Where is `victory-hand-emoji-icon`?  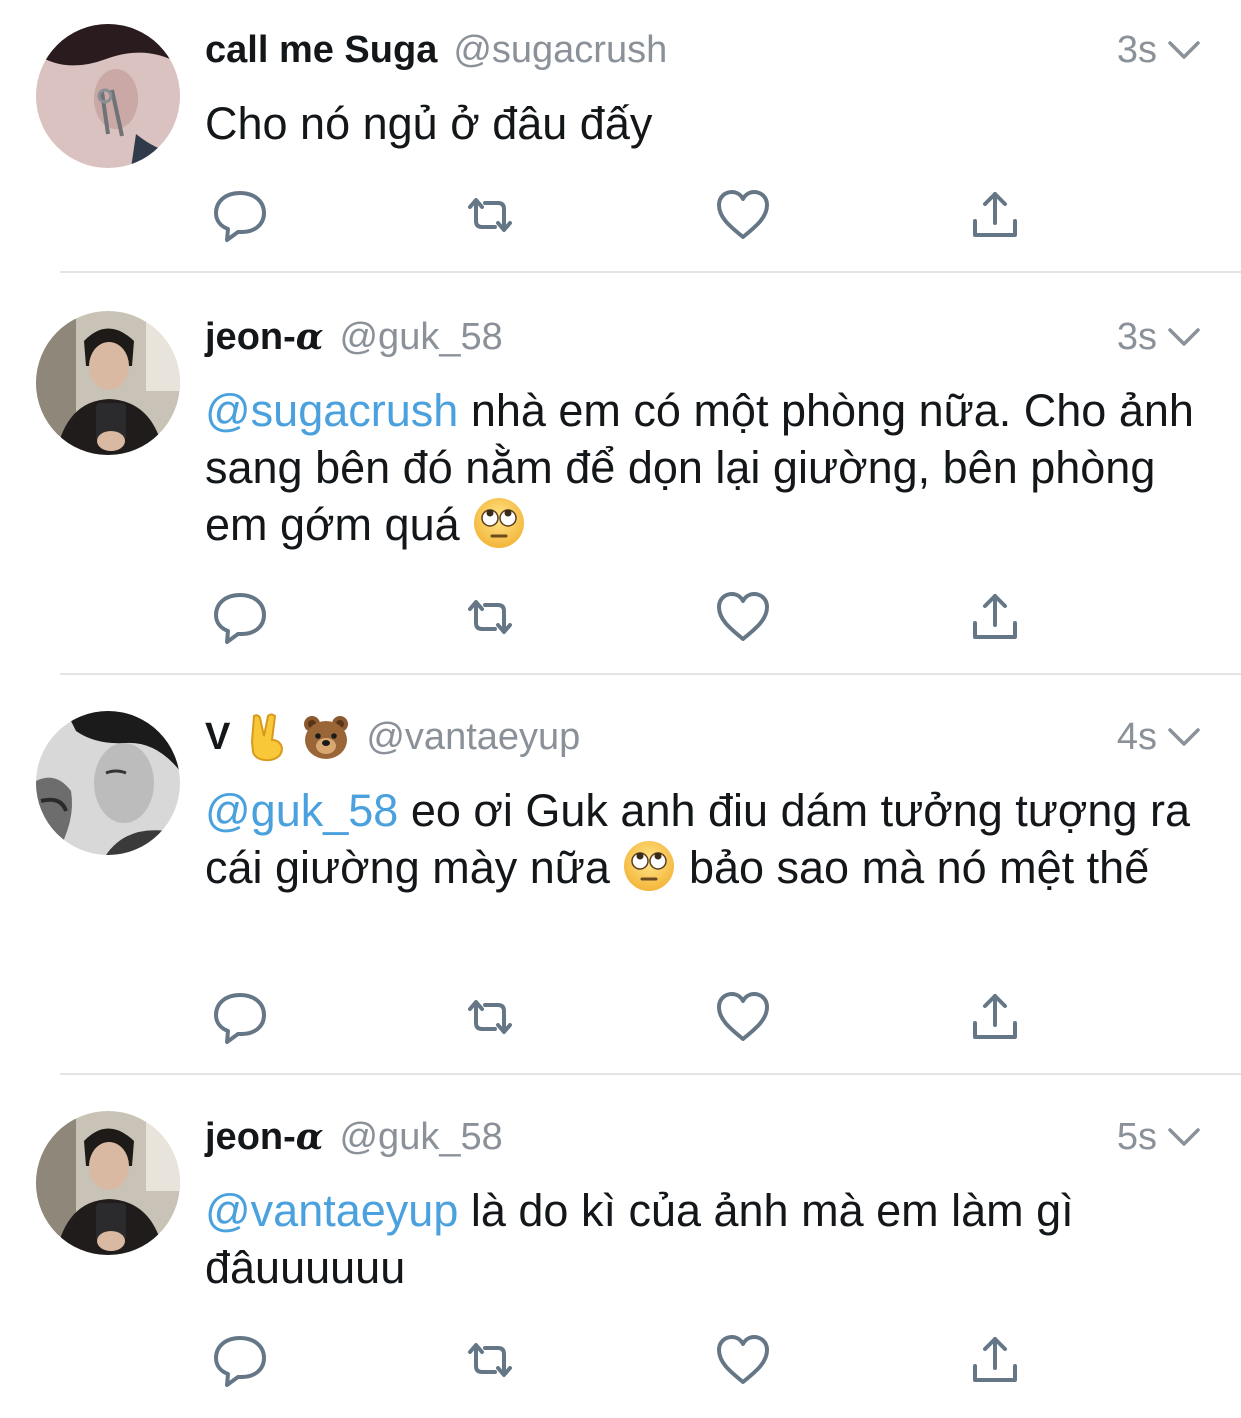
victory-hand-emoji-icon is located at coordinates (267, 737).